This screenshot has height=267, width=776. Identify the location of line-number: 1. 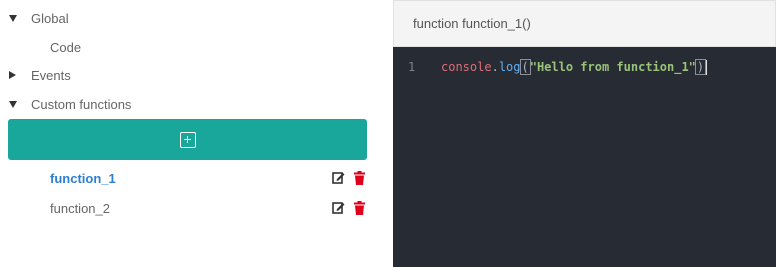
(412, 67).